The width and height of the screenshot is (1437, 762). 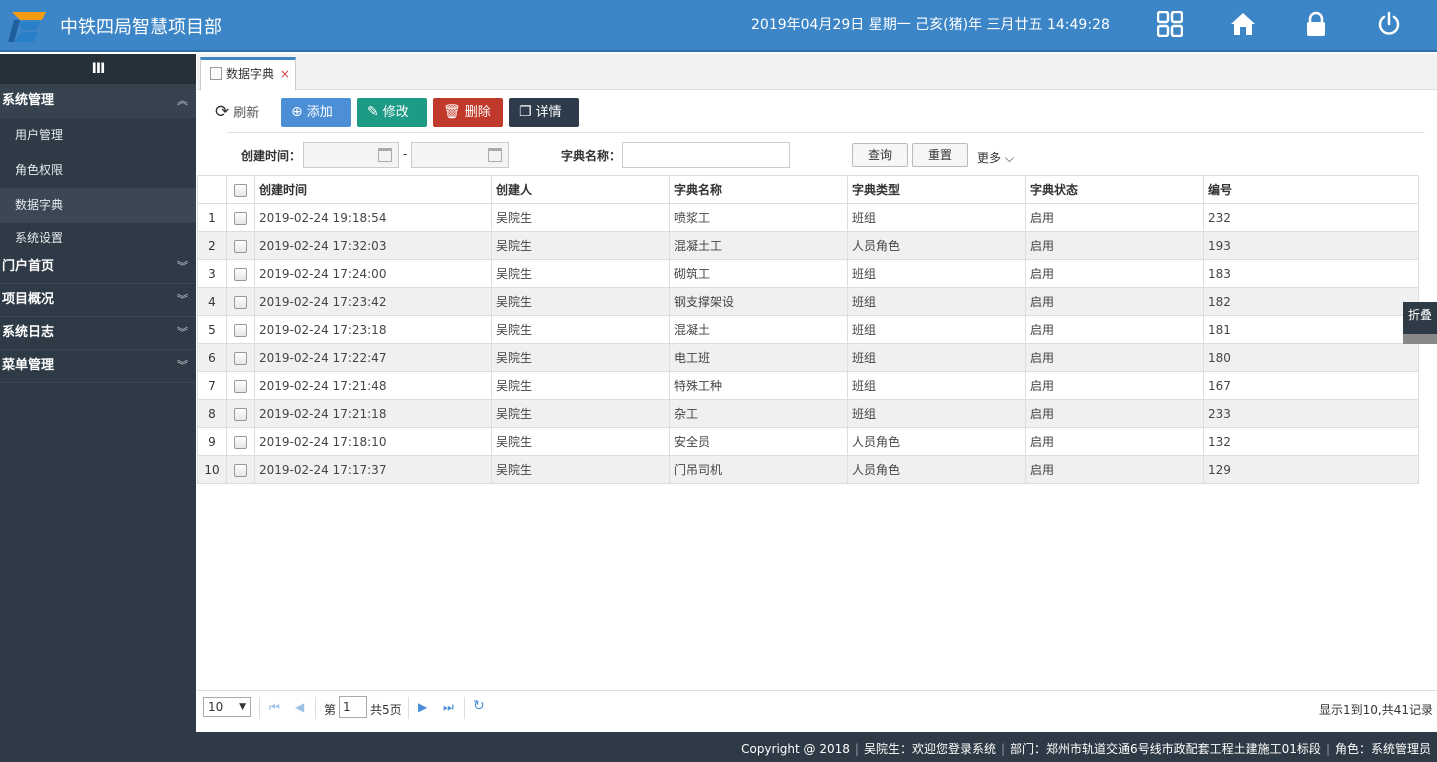 What do you see at coordinates (817, 155) in the screenshot?
I see `filter-bar: 创建时间： - 字典名称： 查询 重置 更多 ⌵` at bounding box center [817, 155].